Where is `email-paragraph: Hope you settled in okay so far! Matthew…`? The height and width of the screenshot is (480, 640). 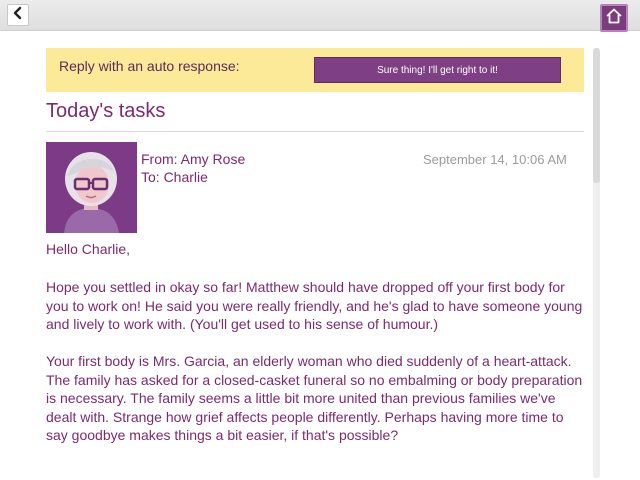 email-paragraph: Hope you settled in okay so far! Matthew… is located at coordinates (314, 305).